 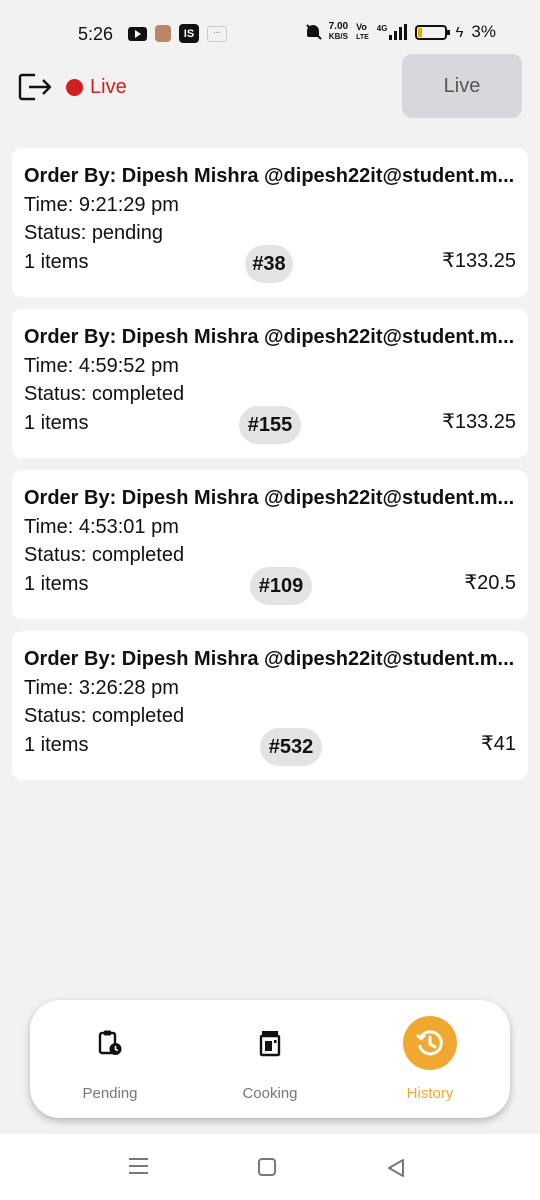 I want to click on live-toggle-button: Live, so click(x=462, y=86).